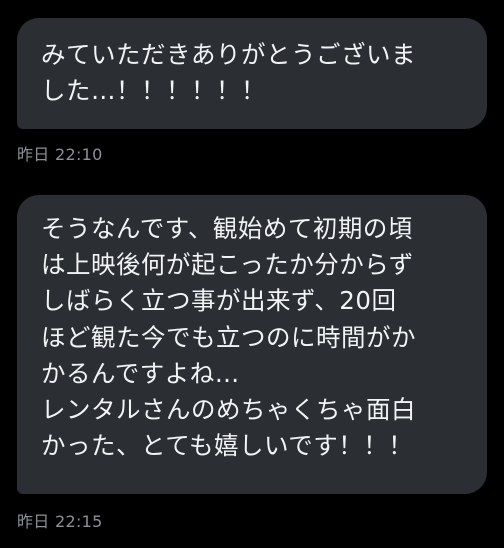 This screenshot has width=504, height=548. What do you see at coordinates (227, 265) in the screenshot?
I see `message-text-line: は上映後何が起こったか分からず` at bounding box center [227, 265].